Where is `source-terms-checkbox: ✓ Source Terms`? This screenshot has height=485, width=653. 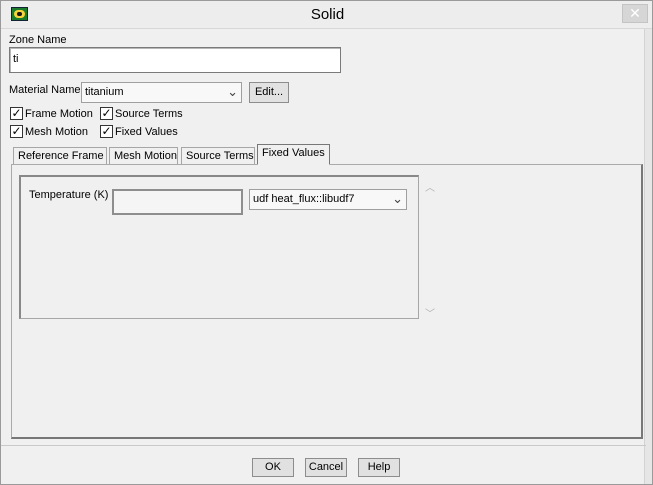
source-terms-checkbox: ✓ Source Terms is located at coordinates (141, 113).